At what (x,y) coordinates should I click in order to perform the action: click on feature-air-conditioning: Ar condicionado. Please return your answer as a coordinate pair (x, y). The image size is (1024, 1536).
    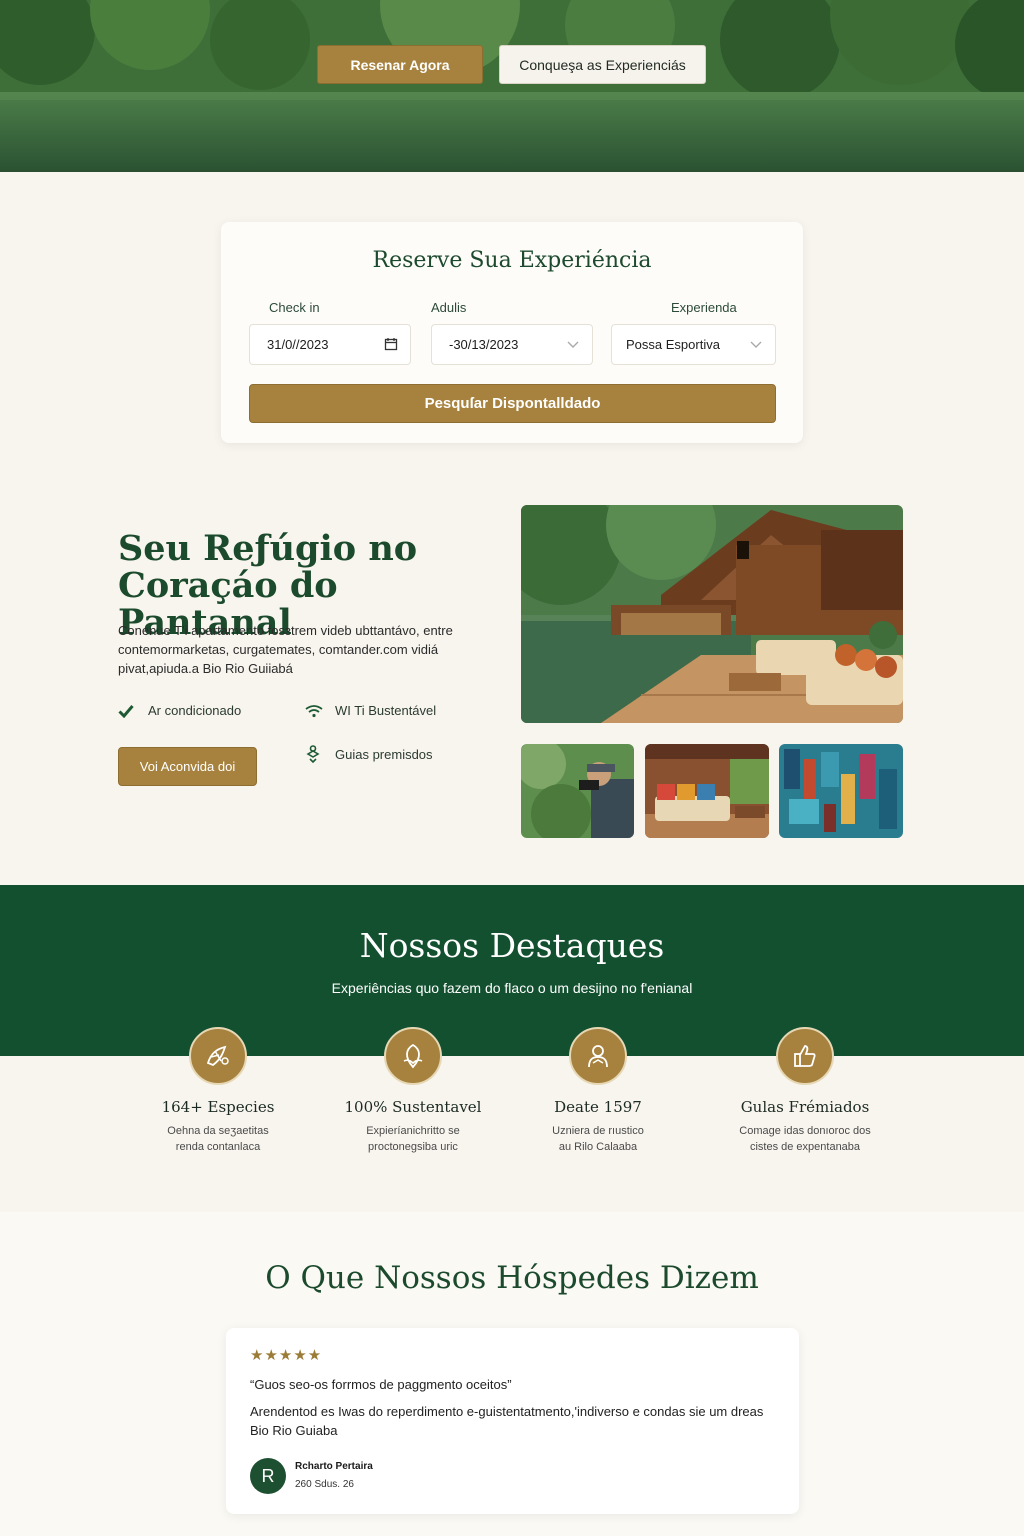
    Looking at the image, I should click on (179, 710).